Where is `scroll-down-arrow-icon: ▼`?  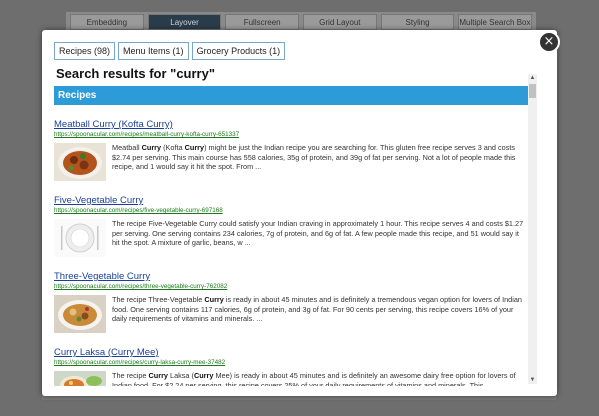
scroll-down-arrow-icon: ▼ is located at coordinates (532, 380).